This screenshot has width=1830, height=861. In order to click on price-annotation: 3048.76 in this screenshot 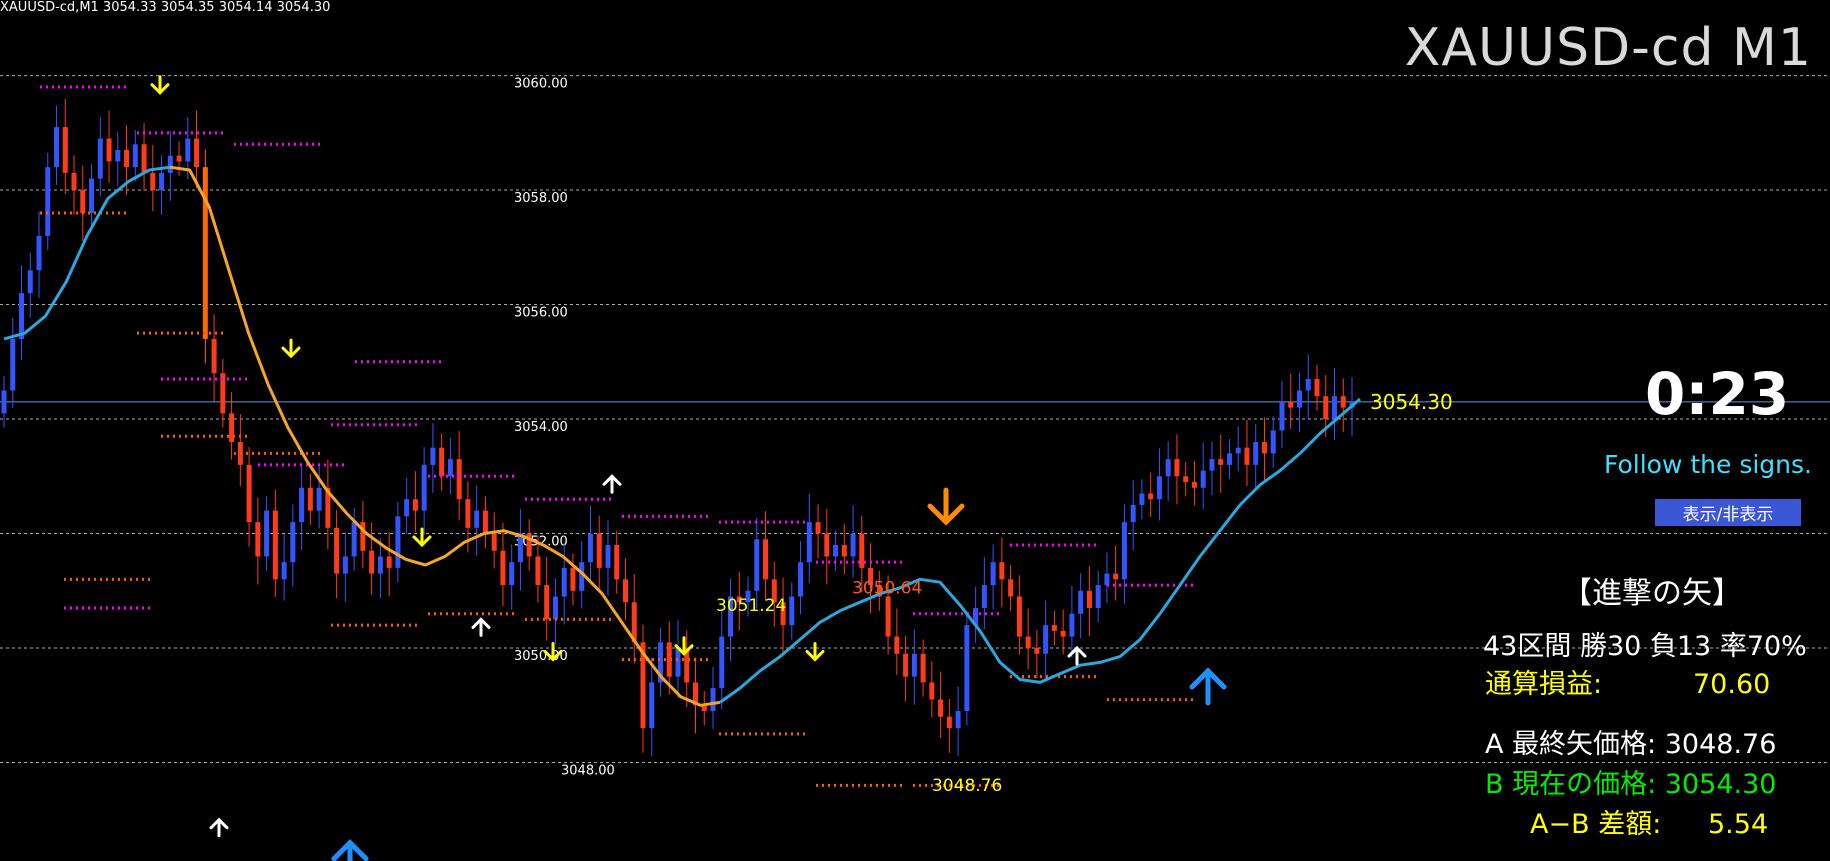, I will do `click(967, 786)`.